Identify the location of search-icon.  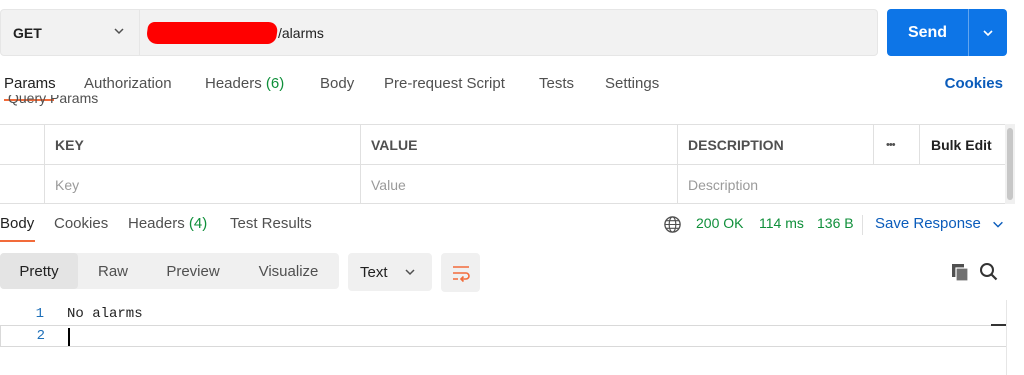
(989, 272).